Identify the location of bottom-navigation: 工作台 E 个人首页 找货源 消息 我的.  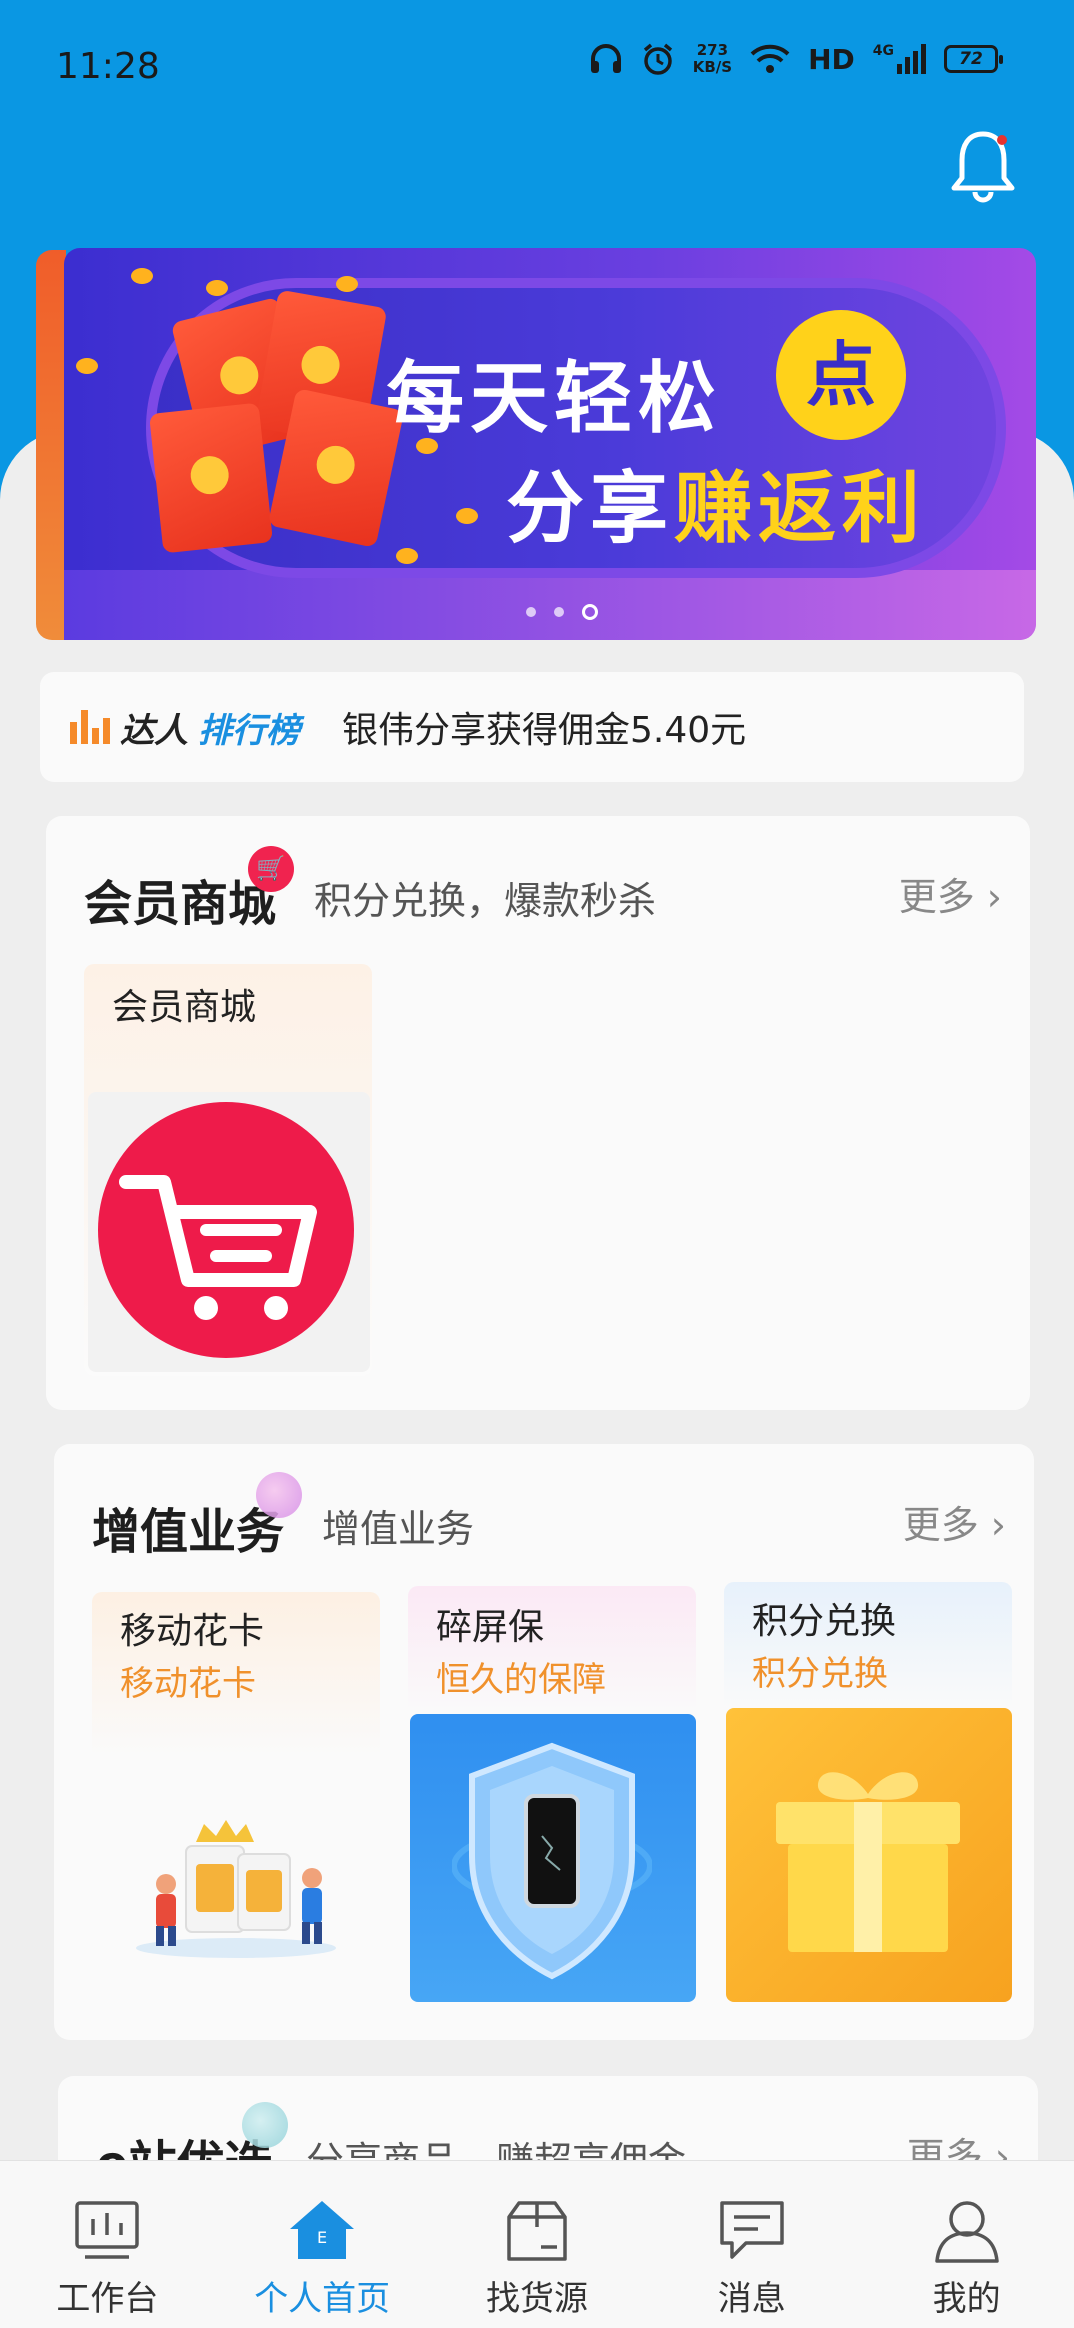
(537, 2244).